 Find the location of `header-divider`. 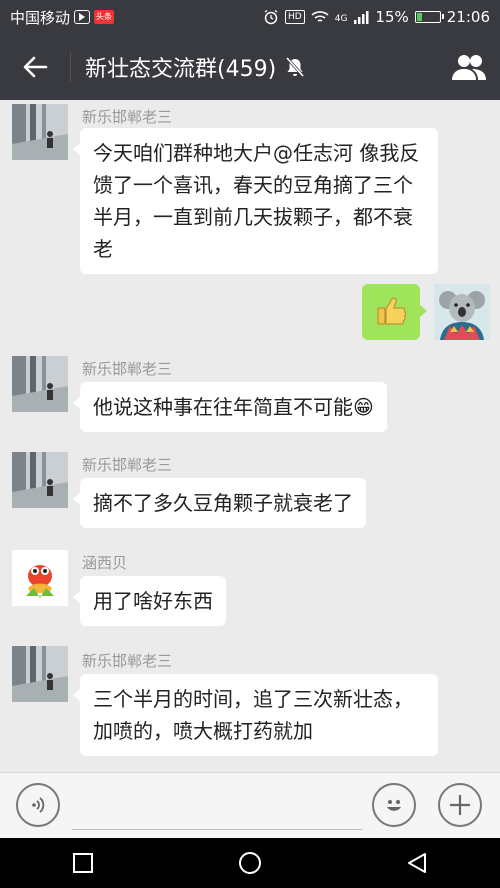

header-divider is located at coordinates (70, 67).